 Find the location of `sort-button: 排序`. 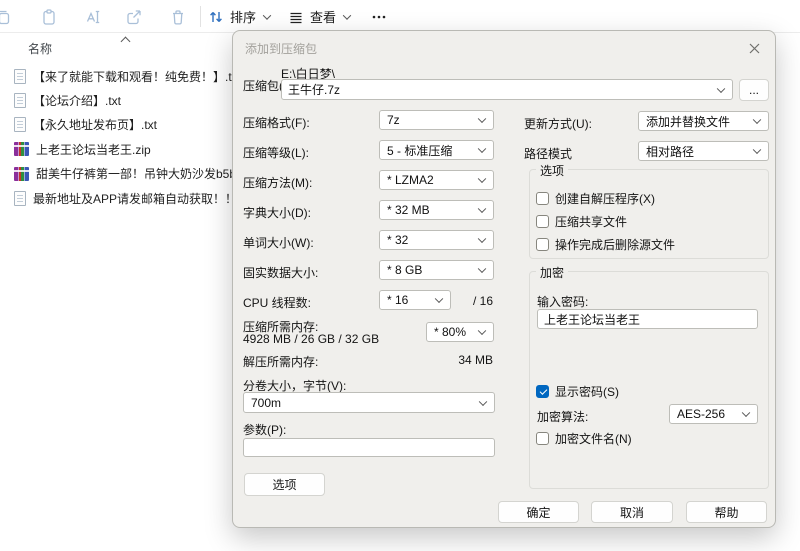

sort-button: 排序 is located at coordinates (240, 16).